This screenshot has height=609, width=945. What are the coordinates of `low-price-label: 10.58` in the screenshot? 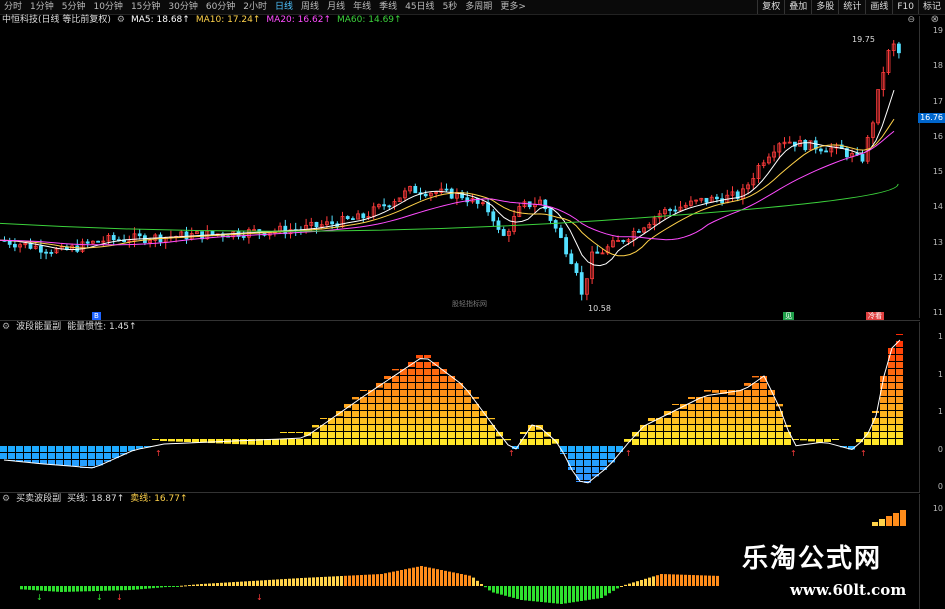 It's located at (599, 308).